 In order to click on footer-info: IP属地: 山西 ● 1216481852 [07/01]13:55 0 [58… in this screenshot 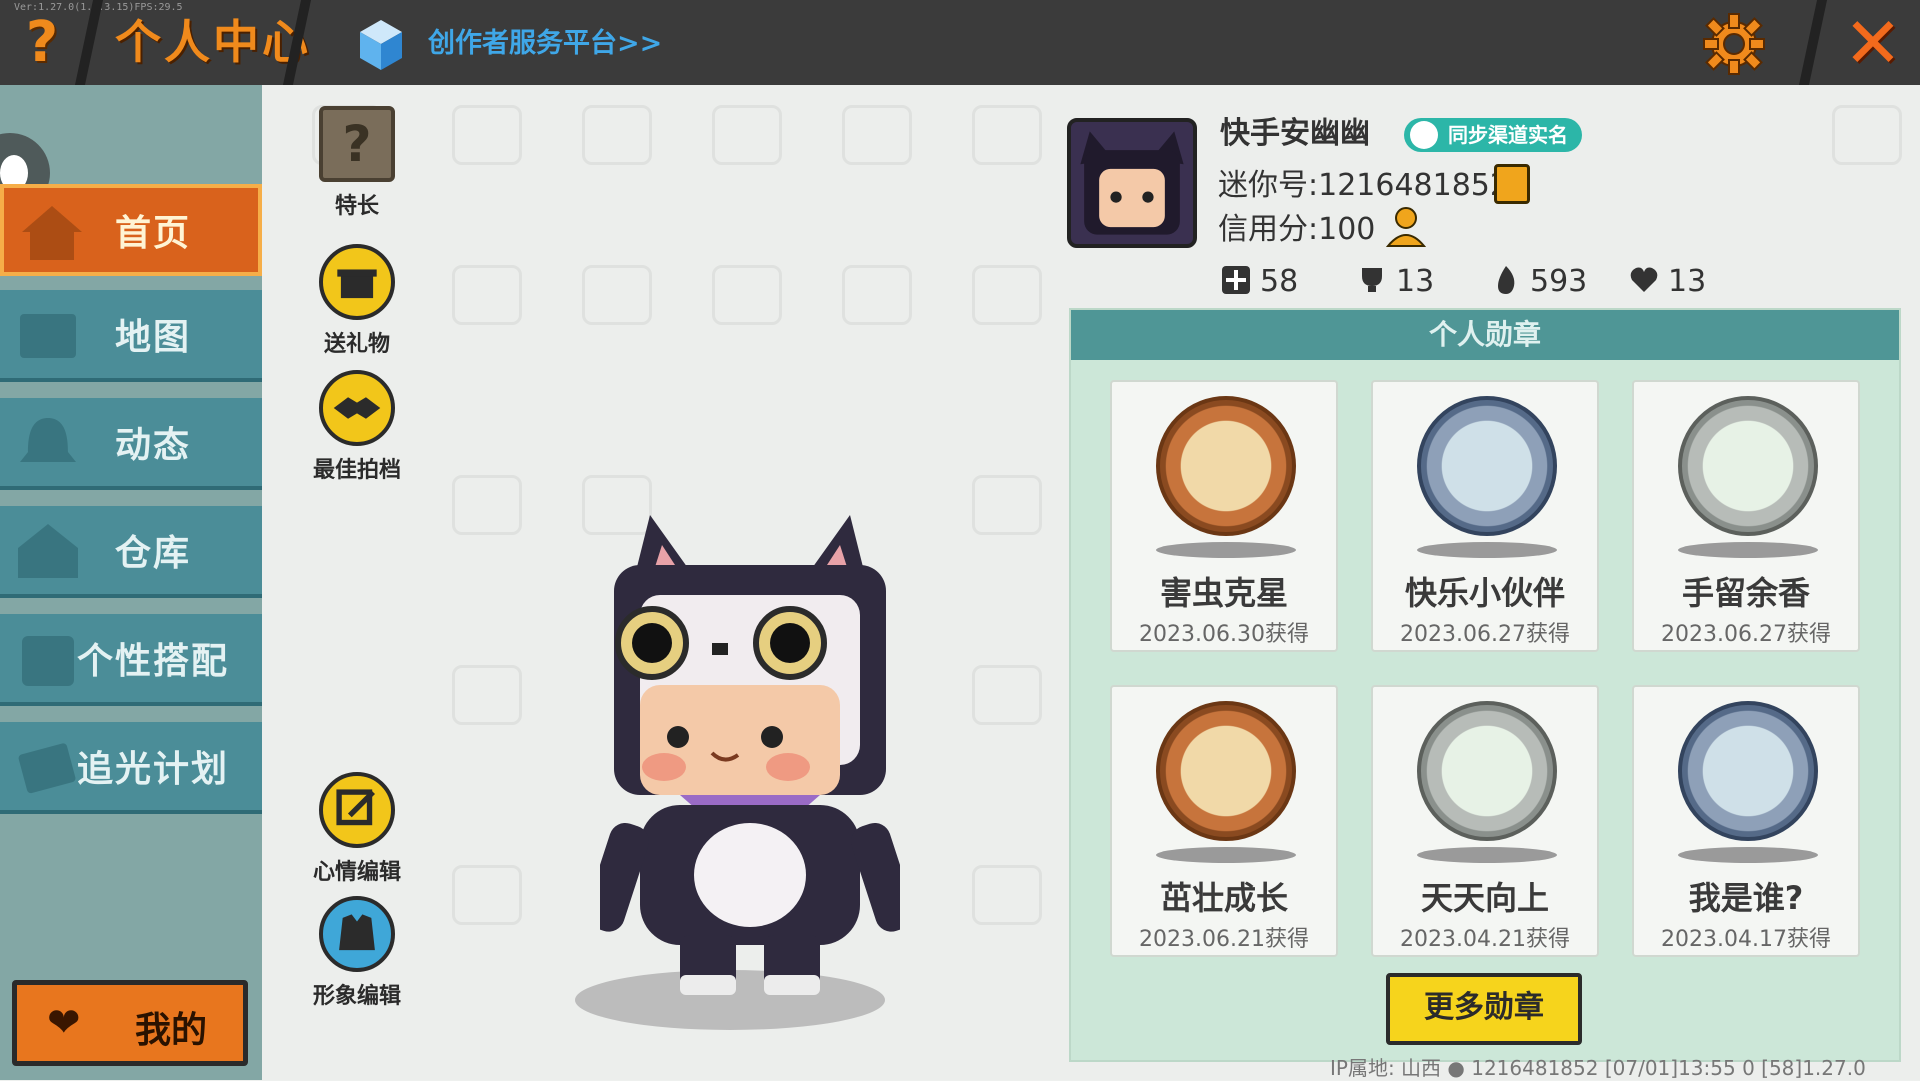, I will do `click(1598, 1066)`.